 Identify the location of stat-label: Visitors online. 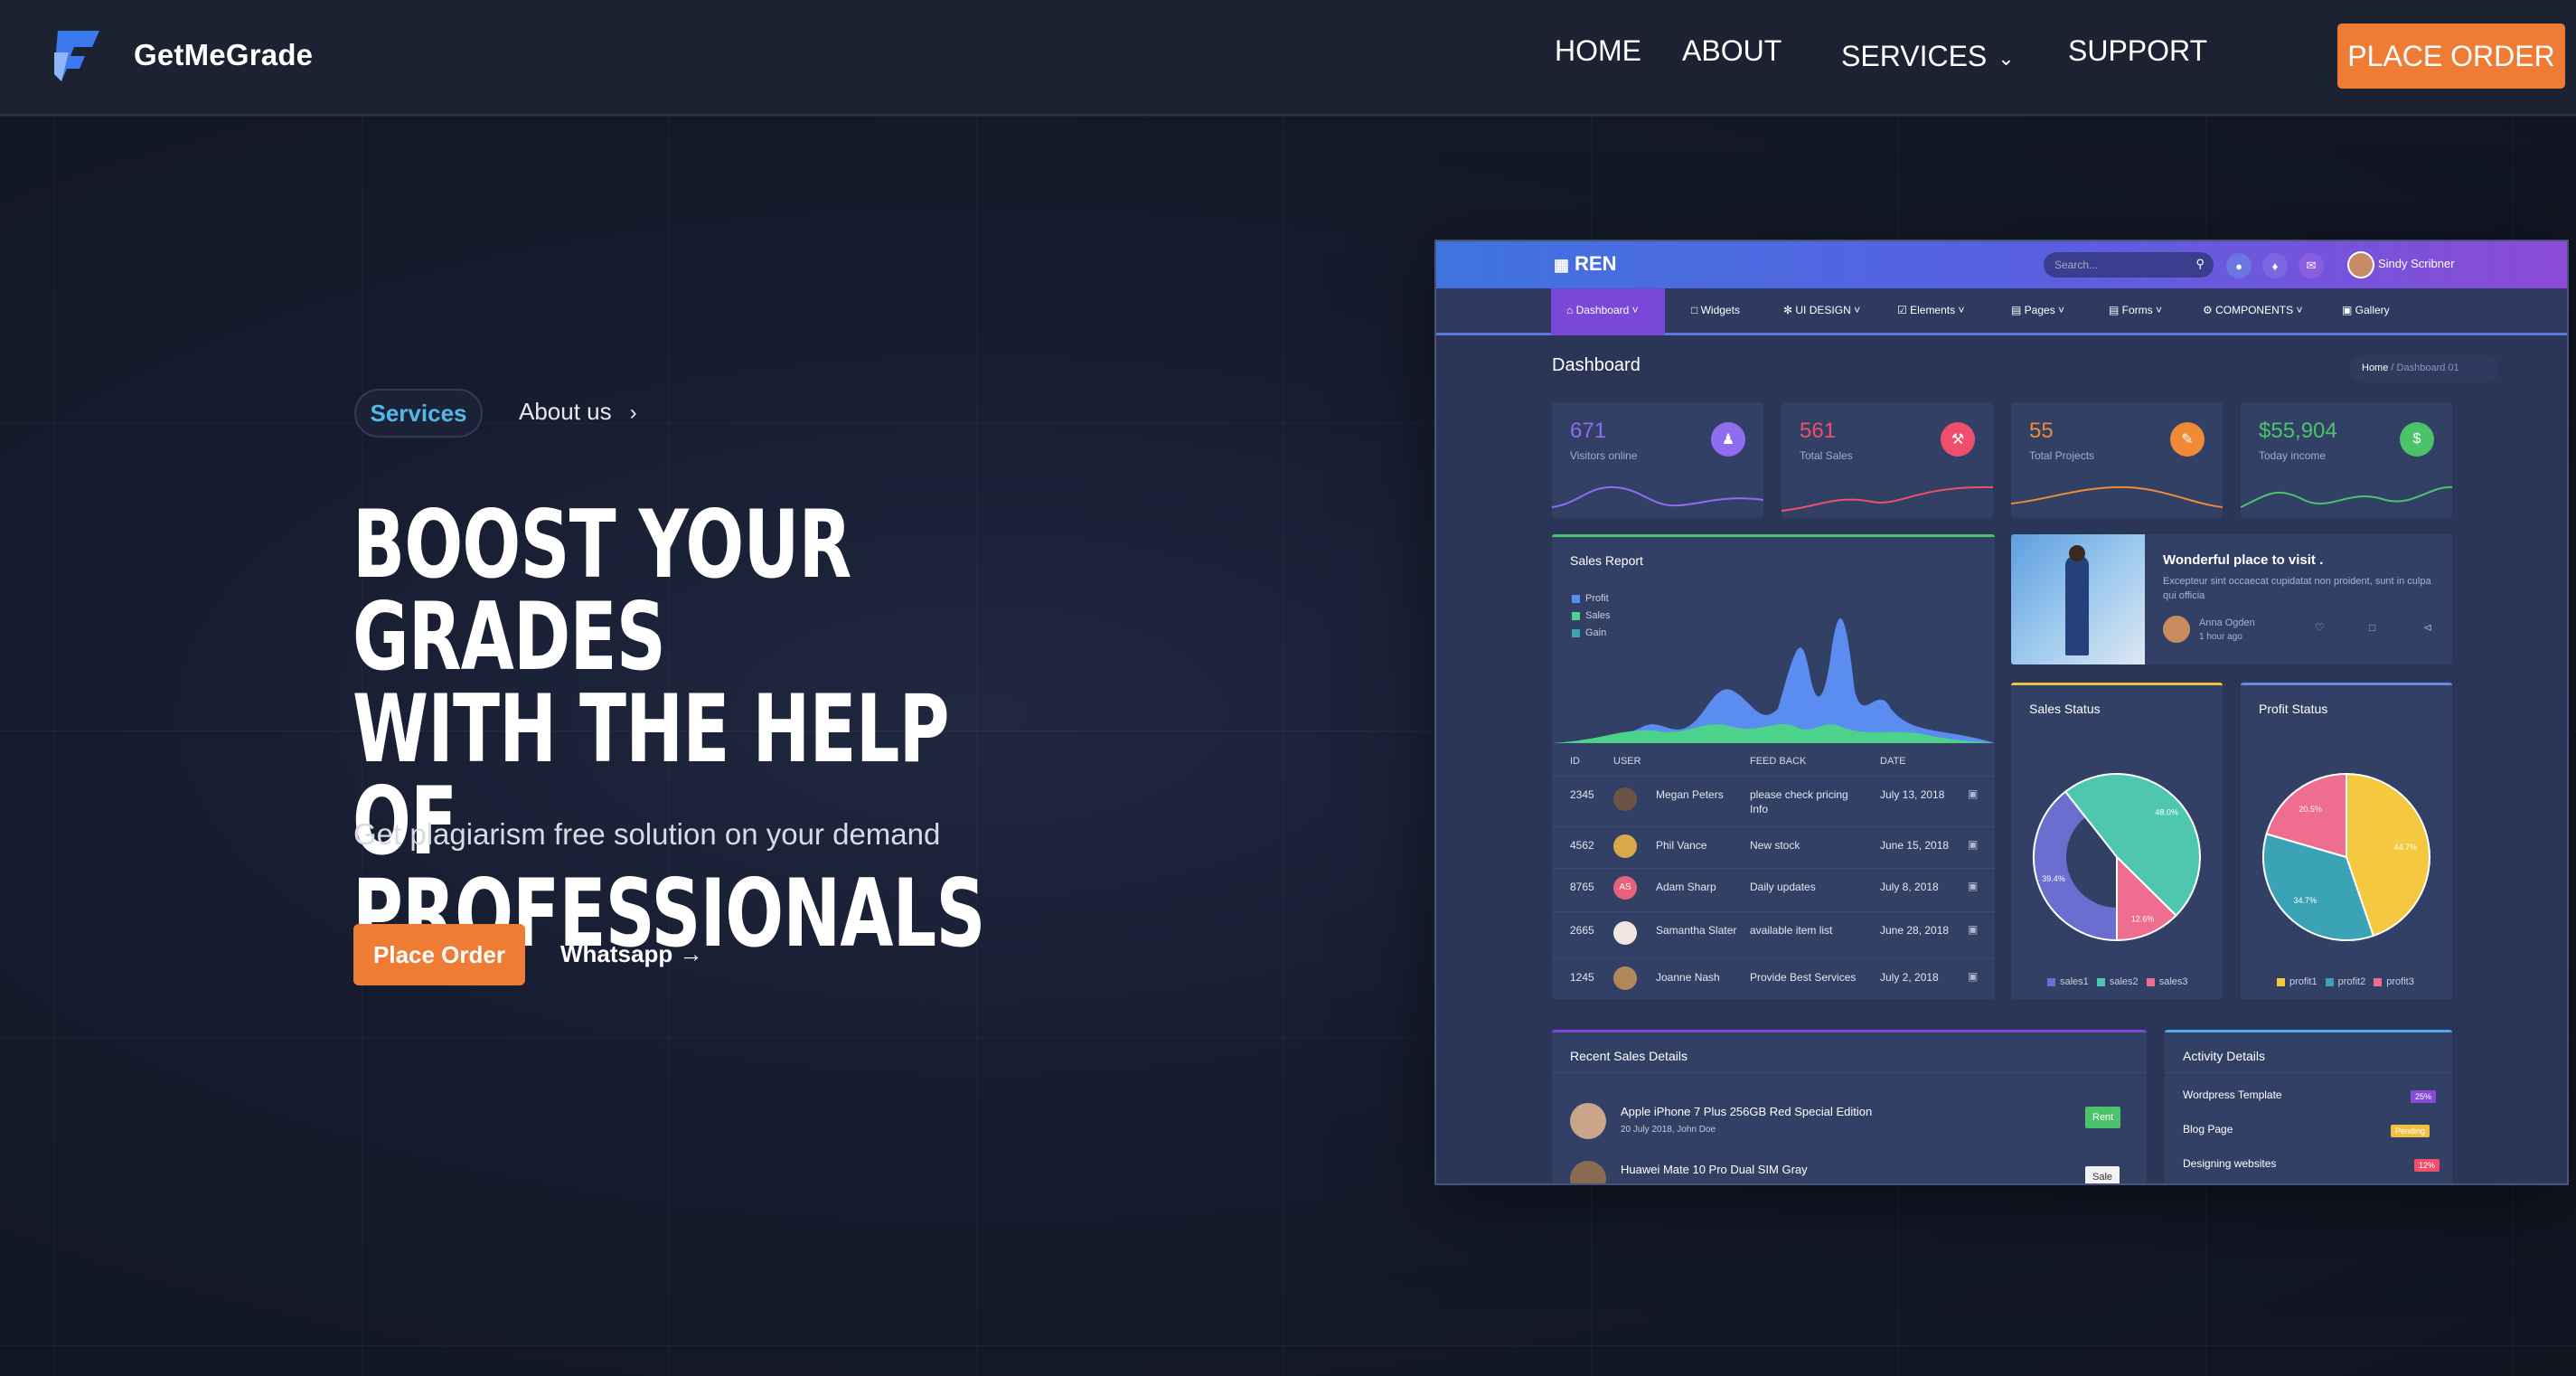
(1604, 456).